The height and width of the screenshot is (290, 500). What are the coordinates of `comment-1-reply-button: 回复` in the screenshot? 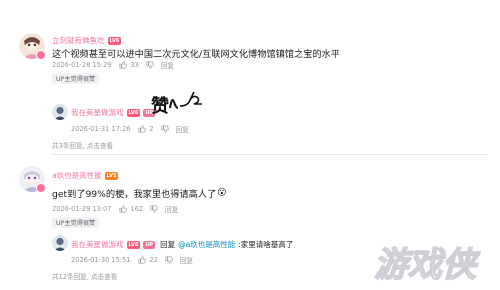 It's located at (167, 65).